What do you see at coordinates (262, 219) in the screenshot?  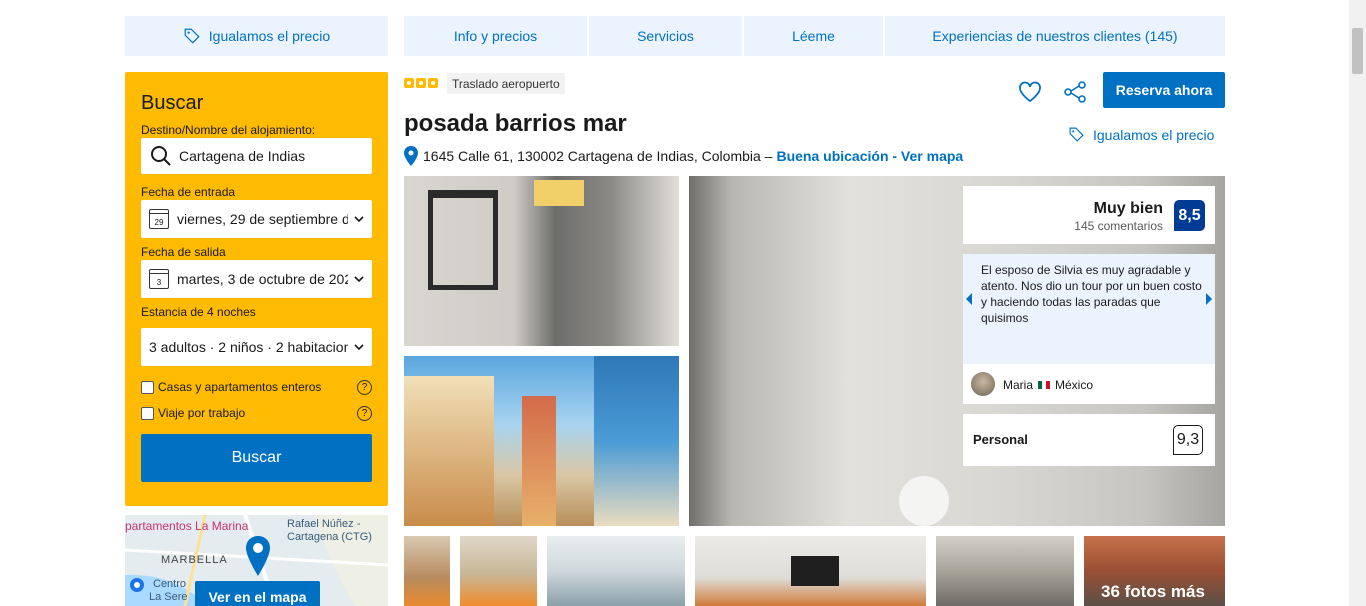 I see `checkin-value: viernes, 29 de septiembre de 2023` at bounding box center [262, 219].